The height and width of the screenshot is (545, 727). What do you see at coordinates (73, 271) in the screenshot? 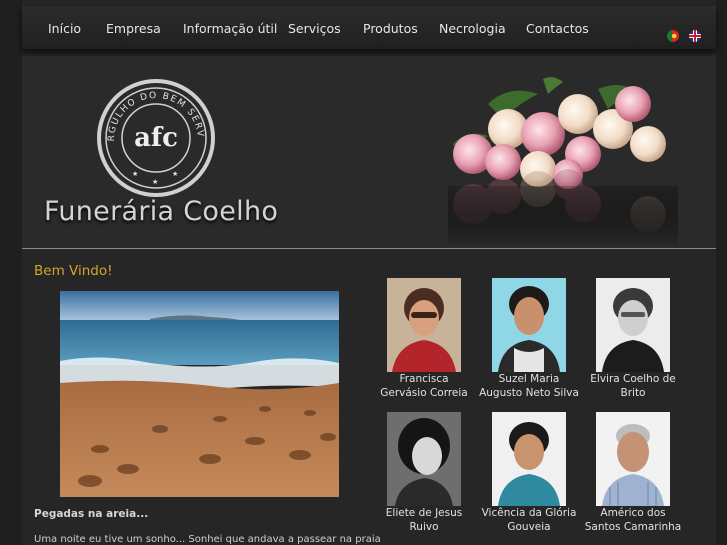
I see `welcome-heading: Bem Vindo!` at bounding box center [73, 271].